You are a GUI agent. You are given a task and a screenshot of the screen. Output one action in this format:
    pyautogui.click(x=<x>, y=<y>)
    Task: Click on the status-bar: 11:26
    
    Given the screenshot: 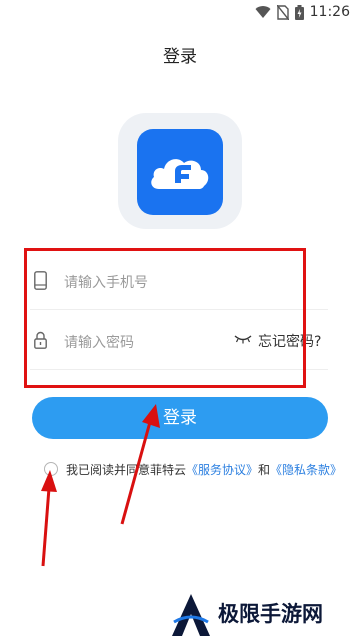 What is the action you would take?
    pyautogui.click(x=180, y=13)
    